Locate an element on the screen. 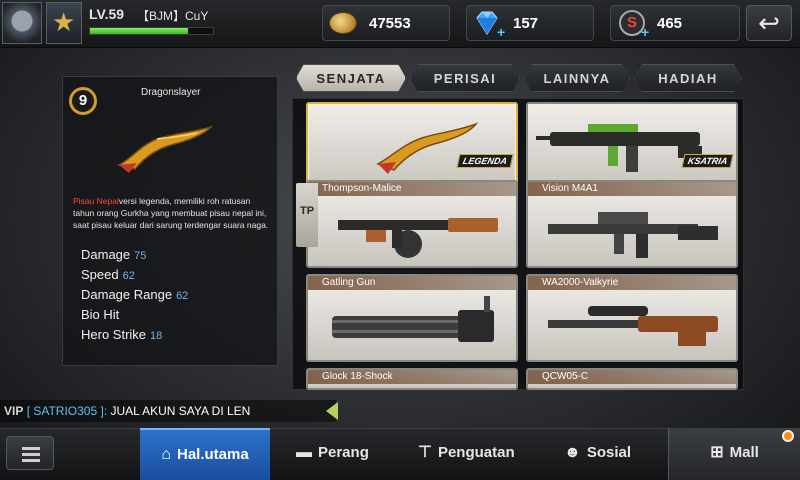  gold-currency: 47553 is located at coordinates (386, 23).